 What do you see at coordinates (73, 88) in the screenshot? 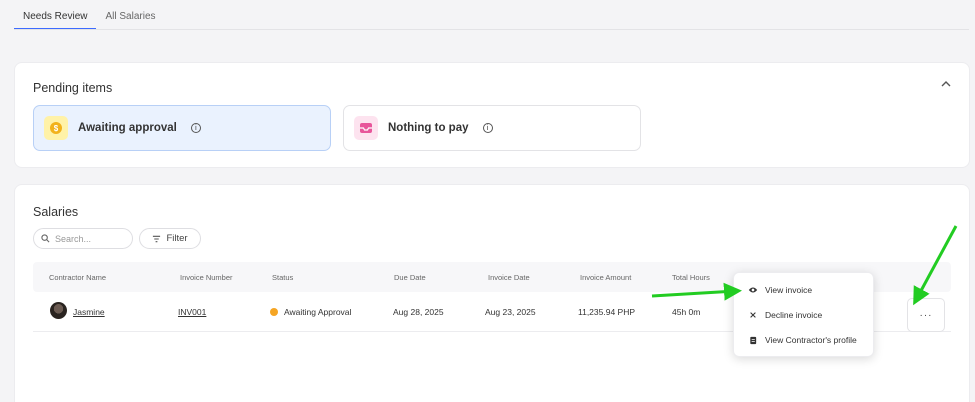
I see `pending-items-title: Pending items` at bounding box center [73, 88].